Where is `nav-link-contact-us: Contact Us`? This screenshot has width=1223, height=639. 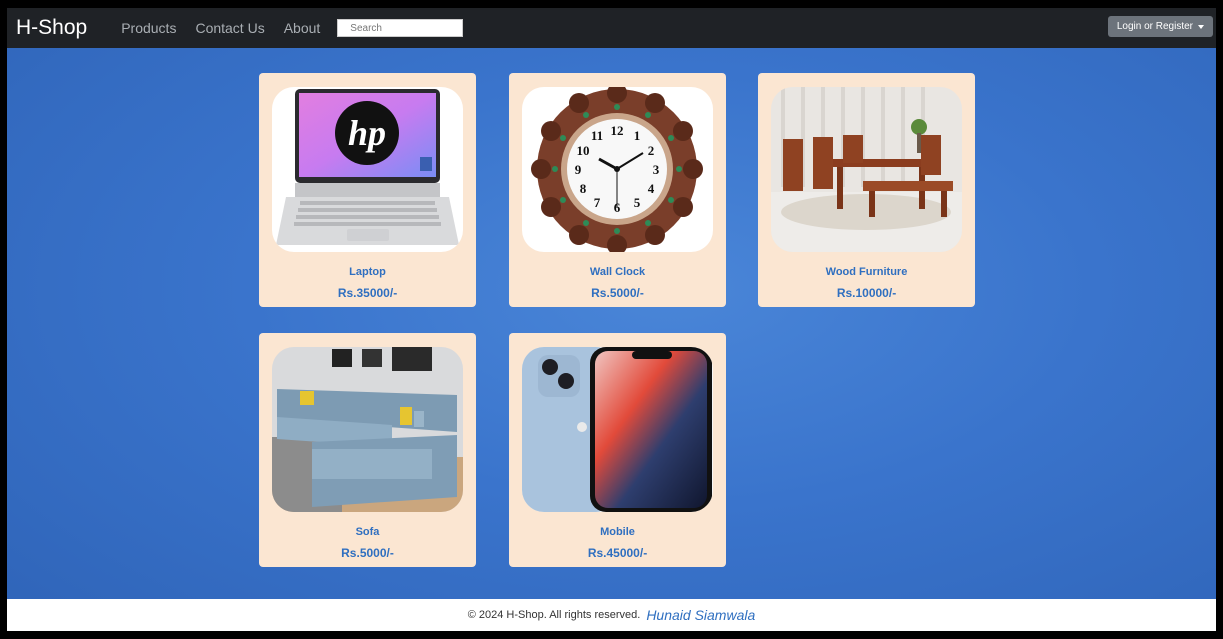
nav-link-contact-us: Contact Us is located at coordinates (229, 28).